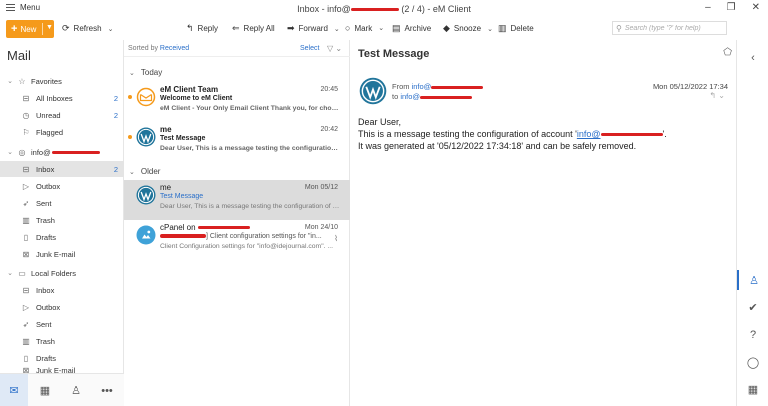  I want to click on sidebar-item-local-drafts: ▯ Drafts, so click(62, 358).